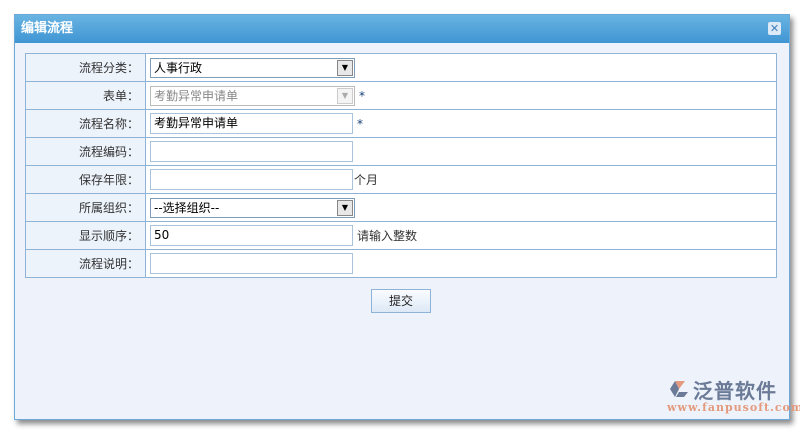 The width and height of the screenshot is (800, 433). Describe the element at coordinates (85, 263) in the screenshot. I see `desc-label: 流程说明：` at that location.